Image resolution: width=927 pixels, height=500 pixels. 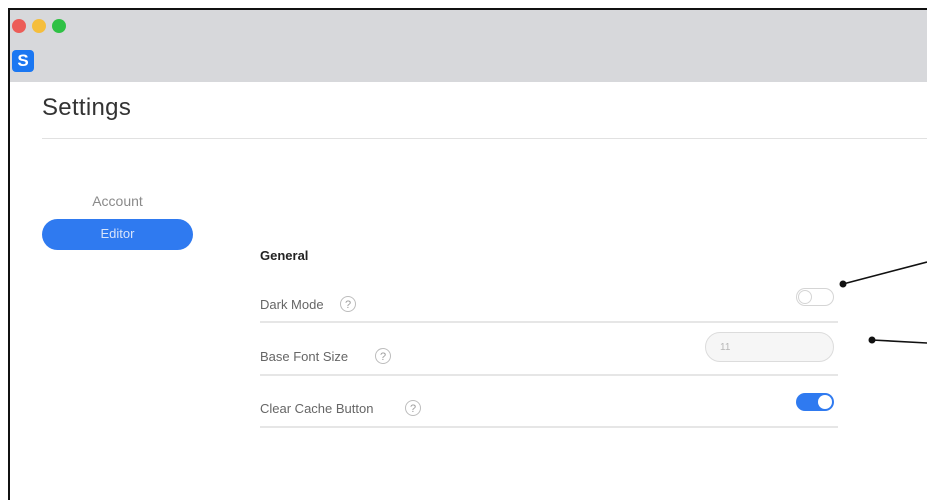 I want to click on zoom-window-button, so click(x=59, y=26).